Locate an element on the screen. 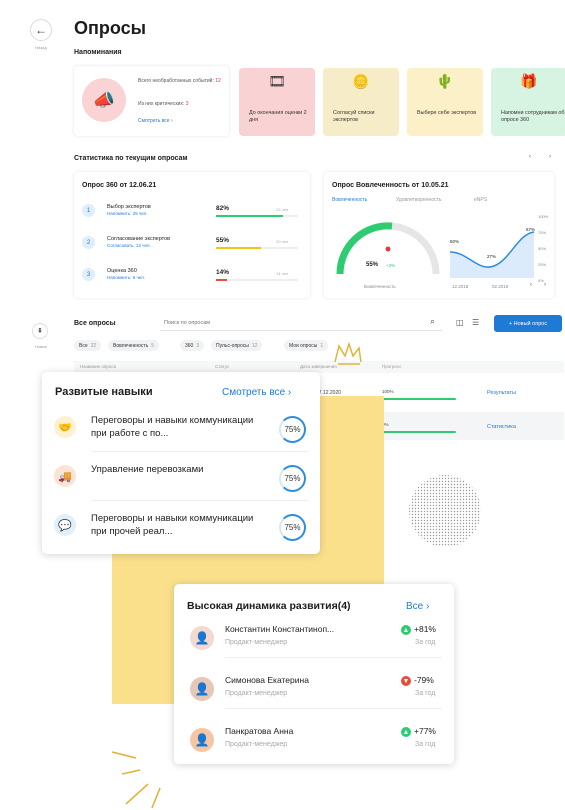  back-button: ← is located at coordinates (41, 30).